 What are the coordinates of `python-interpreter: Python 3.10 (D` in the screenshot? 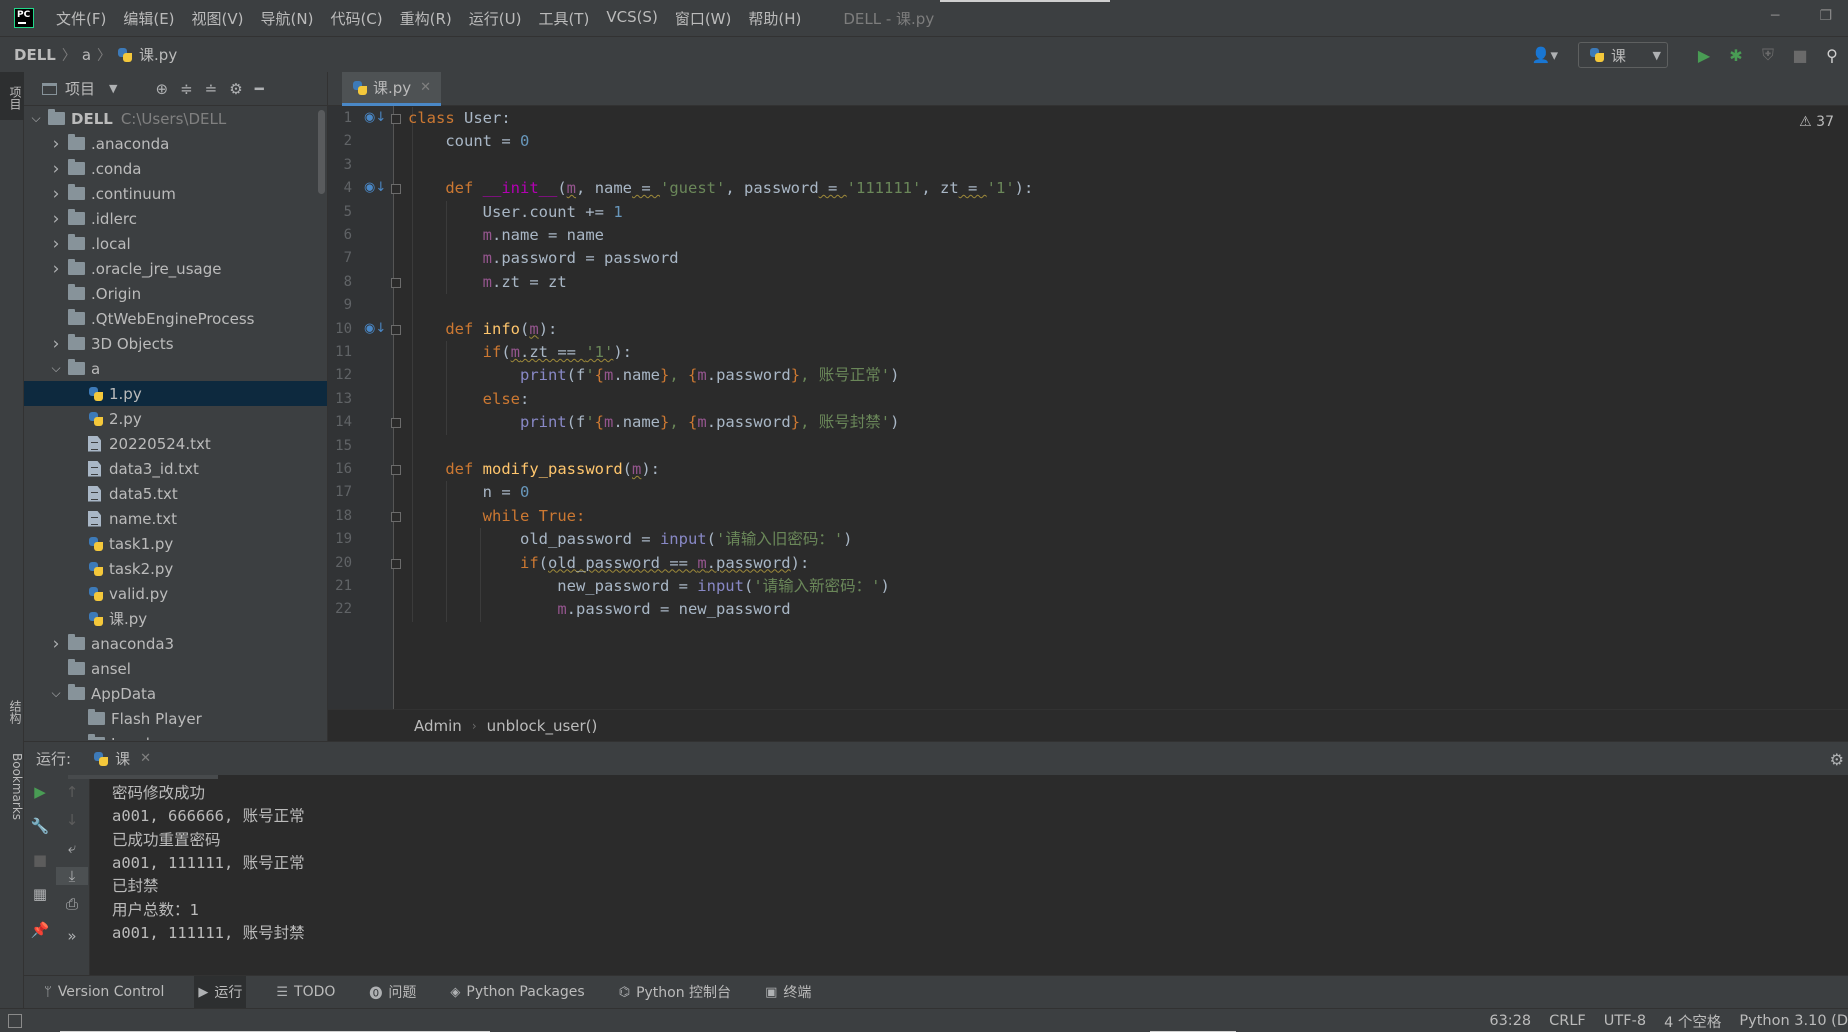 It's located at (1793, 1021).